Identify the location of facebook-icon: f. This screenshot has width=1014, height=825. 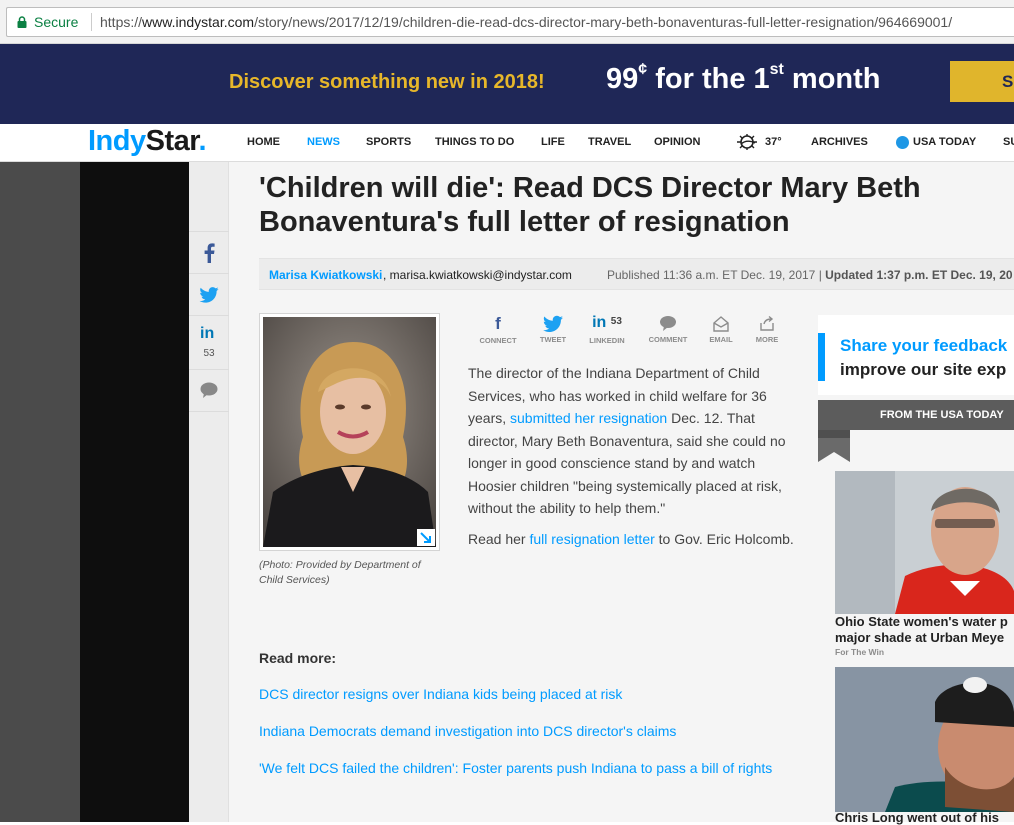
(498, 323).